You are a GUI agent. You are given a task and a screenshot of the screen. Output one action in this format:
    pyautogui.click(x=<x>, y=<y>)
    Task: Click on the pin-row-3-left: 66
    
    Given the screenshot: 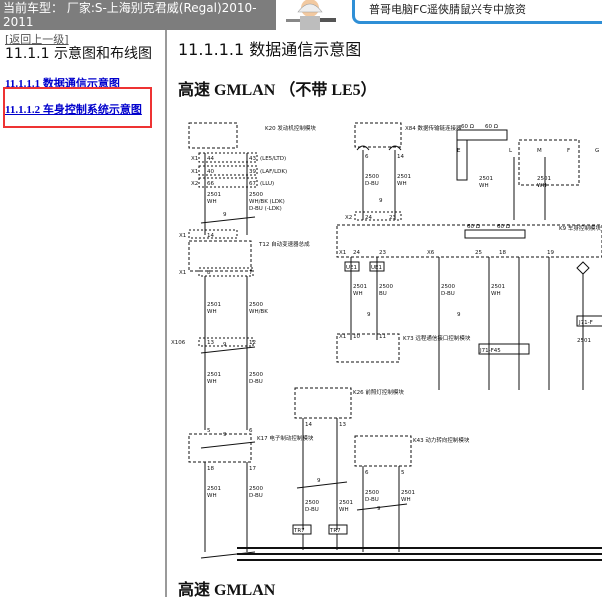 What is the action you would take?
    pyautogui.click(x=210, y=184)
    